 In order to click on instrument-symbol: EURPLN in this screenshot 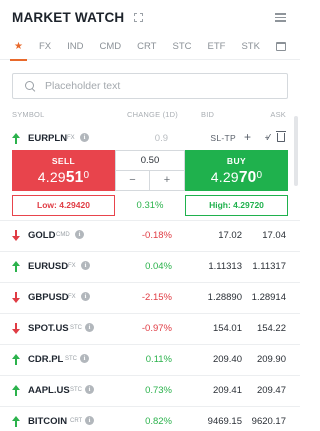, I will do `click(48, 138)`.